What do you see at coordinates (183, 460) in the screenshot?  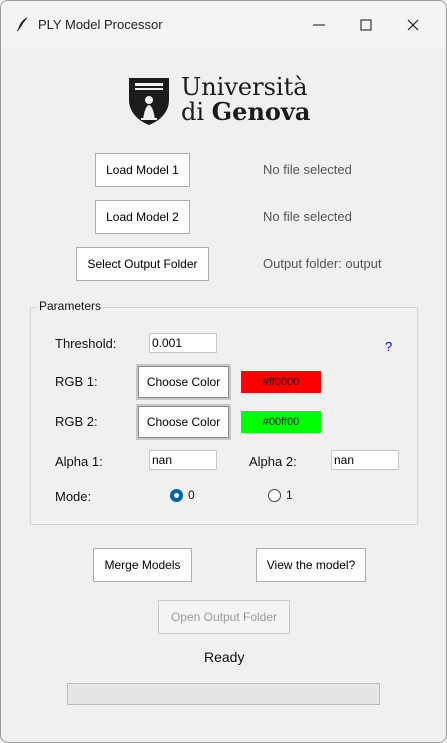 I see `alpha-1-input: nan` at bounding box center [183, 460].